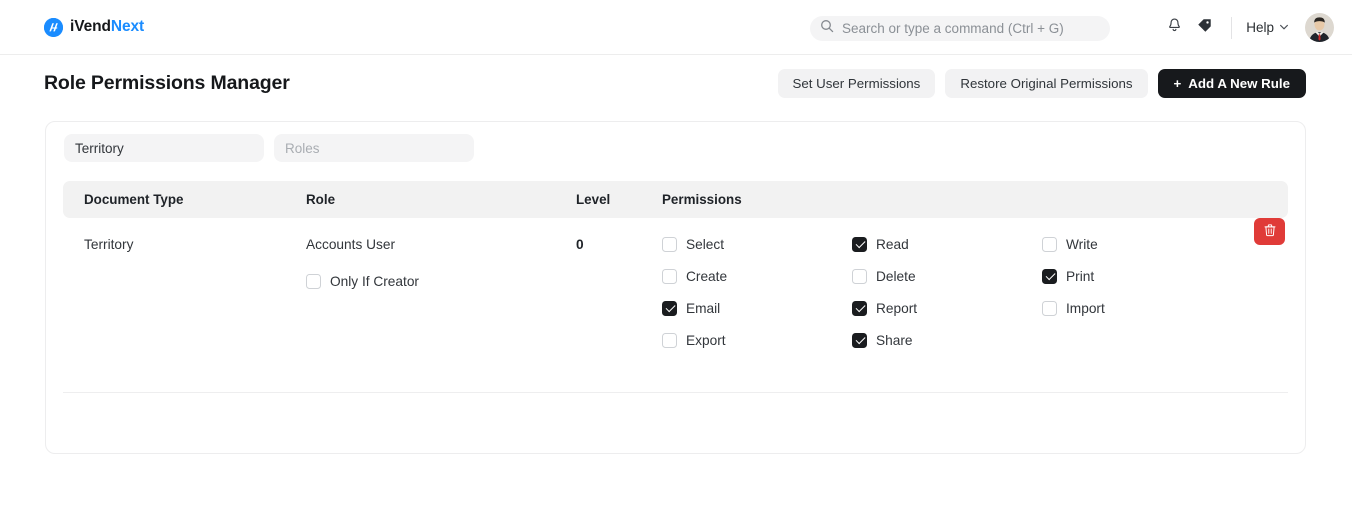 The height and width of the screenshot is (510, 1352). What do you see at coordinates (892, 244) in the screenshot?
I see `permission-read-label: Read` at bounding box center [892, 244].